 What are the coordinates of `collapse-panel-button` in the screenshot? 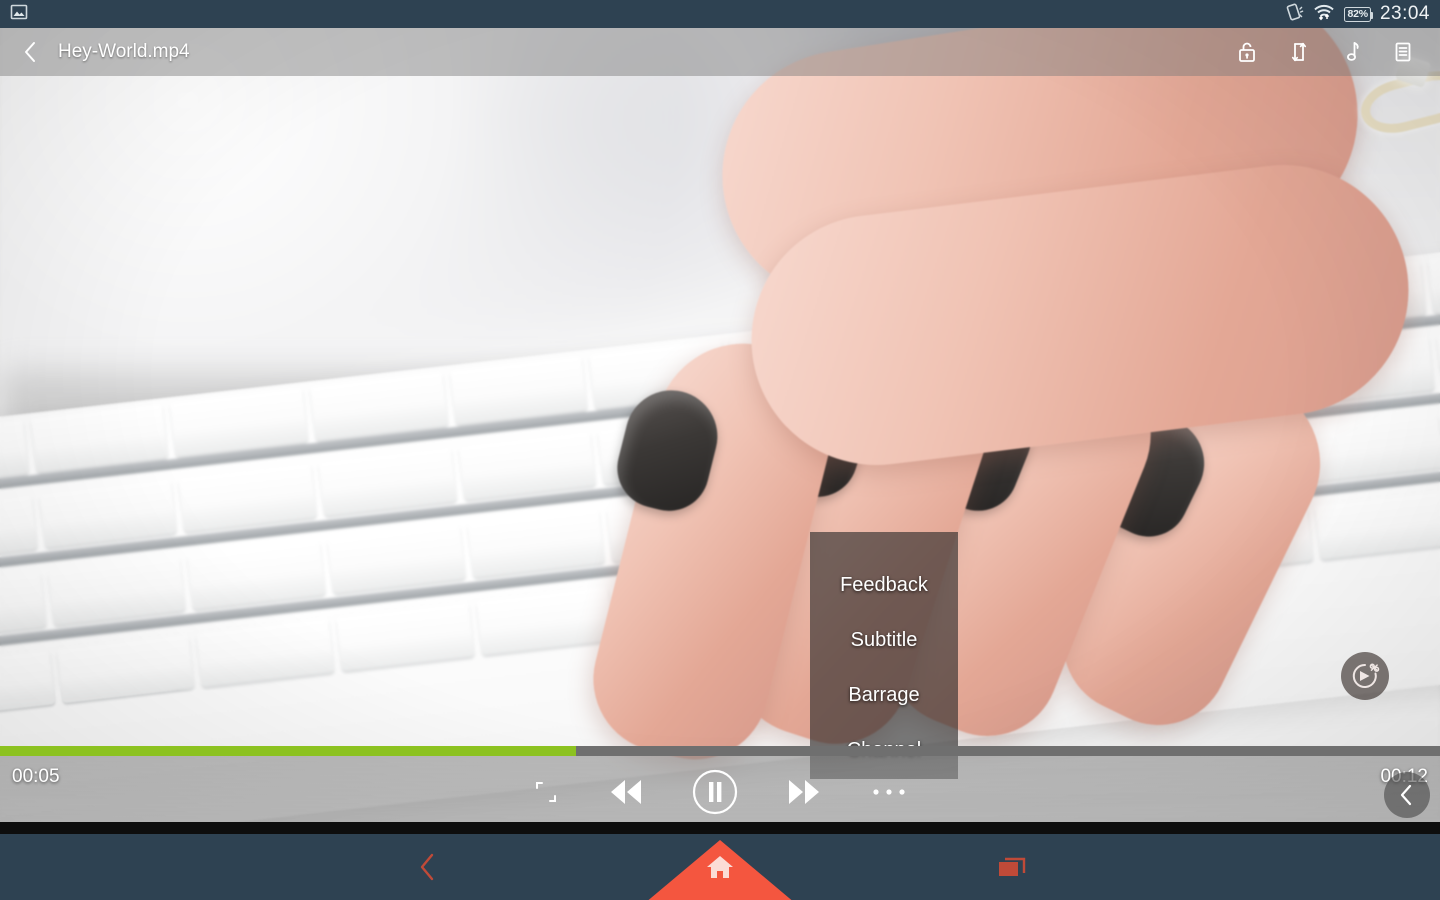 It's located at (1407, 795).